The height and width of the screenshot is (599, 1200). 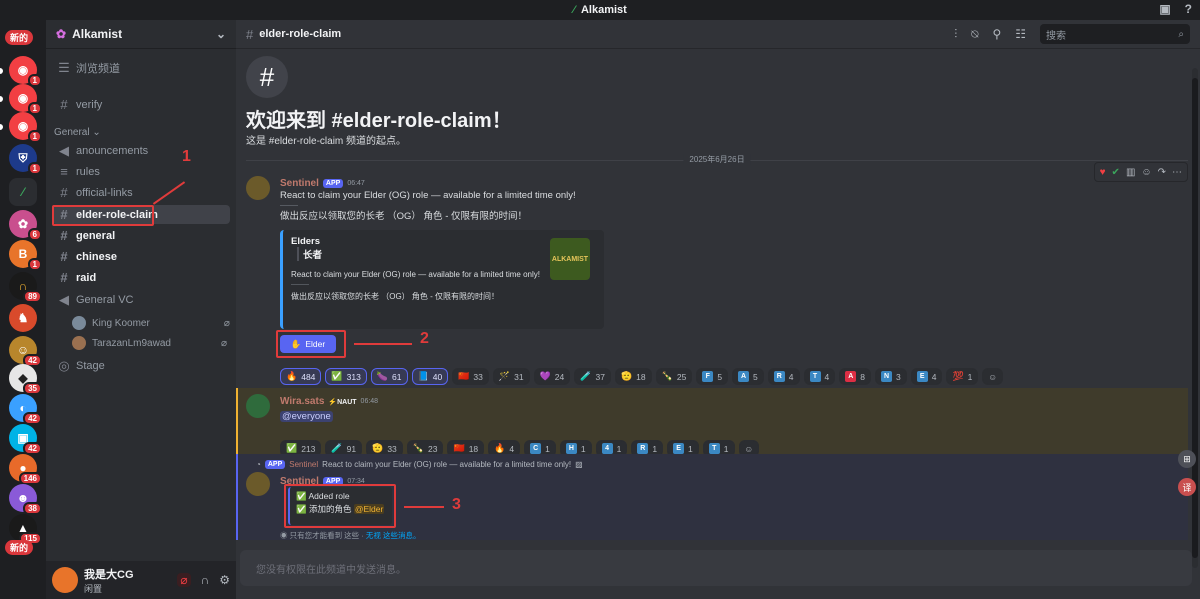 What do you see at coordinates (333, 183) in the screenshot?
I see `app-badge: APP` at bounding box center [333, 183].